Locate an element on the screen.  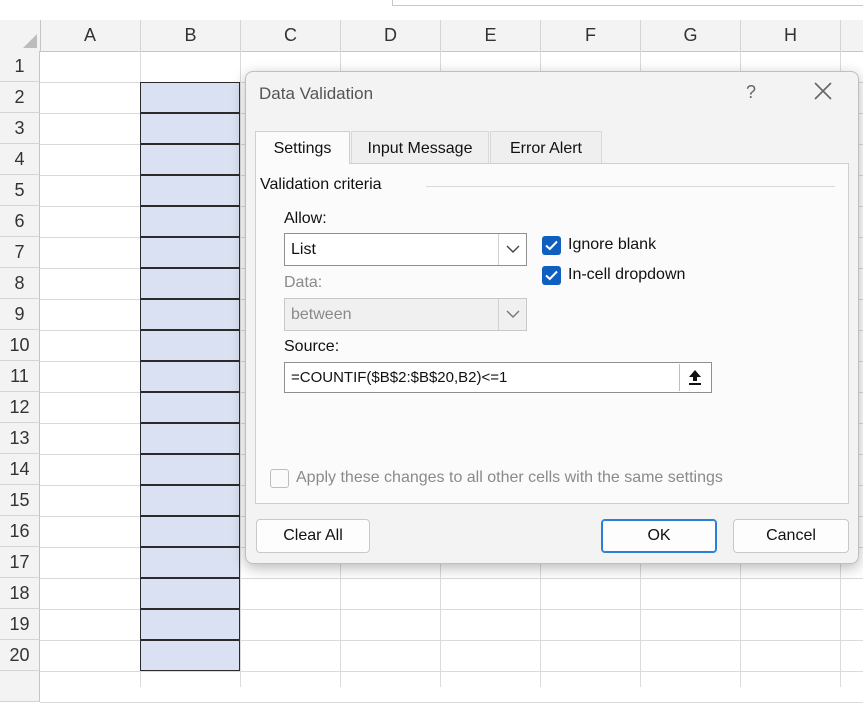
source-input: =COUNTIF($B$2:$B$20,B2)<=1 is located at coordinates (498, 377).